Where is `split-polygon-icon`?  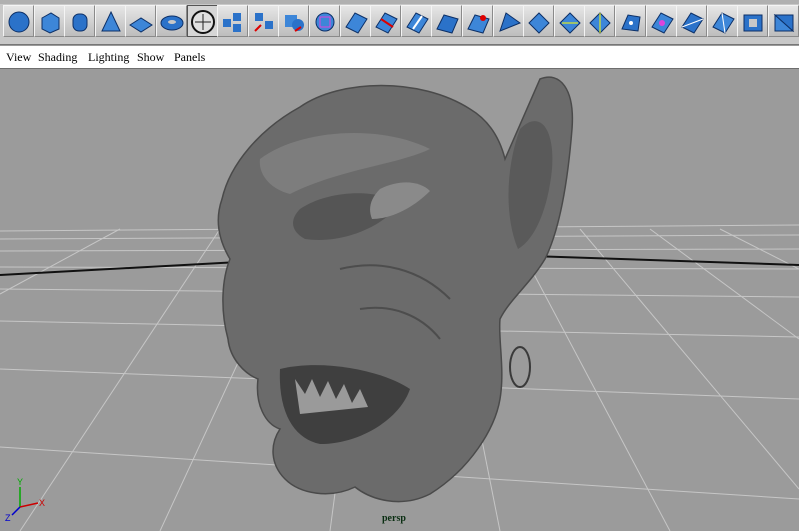
split-polygon-icon is located at coordinates (386, 23).